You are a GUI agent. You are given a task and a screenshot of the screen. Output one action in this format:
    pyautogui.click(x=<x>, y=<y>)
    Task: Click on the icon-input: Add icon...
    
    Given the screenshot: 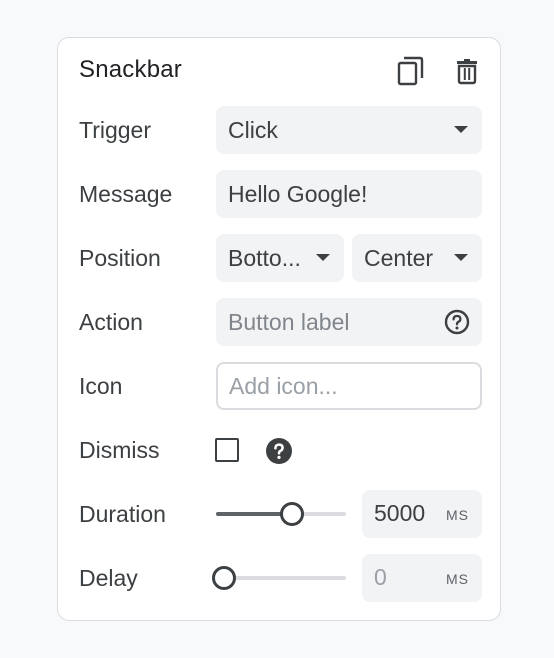 What is the action you would take?
    pyautogui.click(x=349, y=386)
    